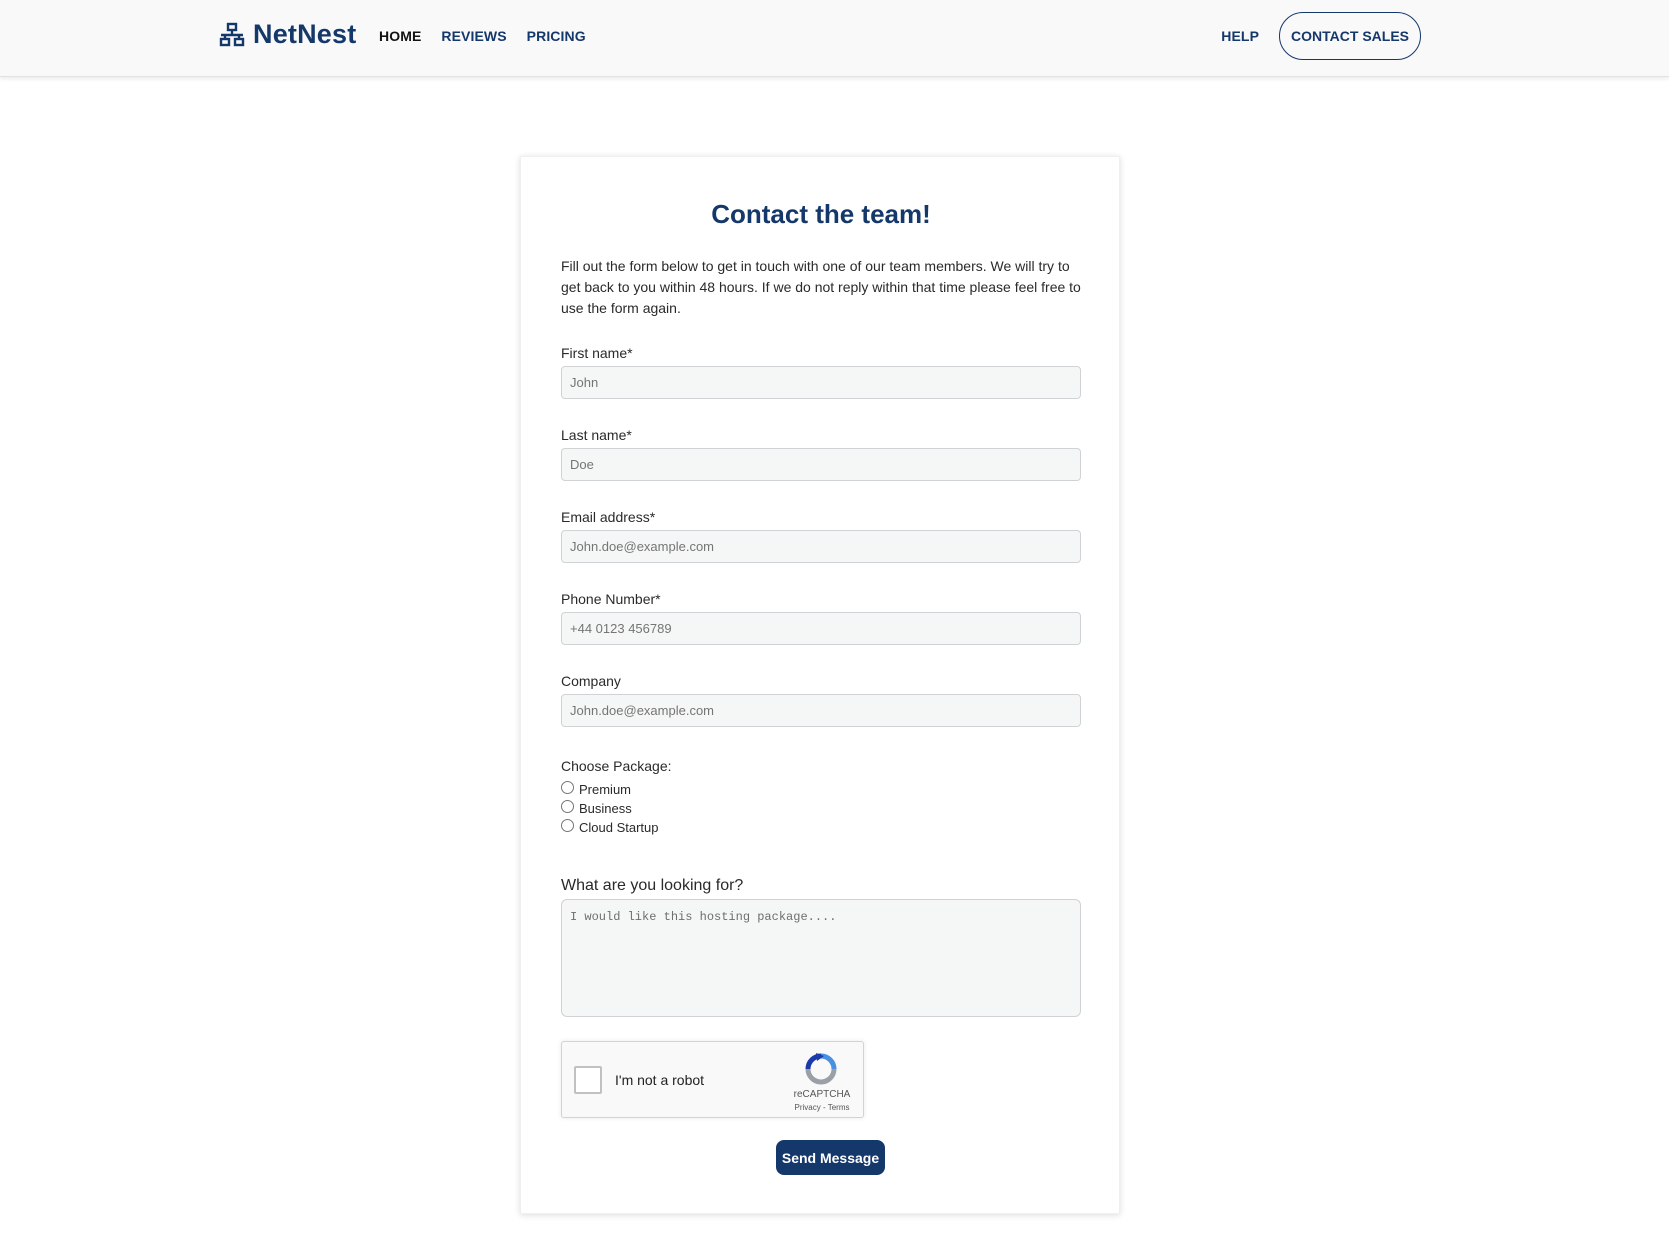  Describe the element at coordinates (605, 808) in the screenshot. I see `package-option-label: Business` at that location.